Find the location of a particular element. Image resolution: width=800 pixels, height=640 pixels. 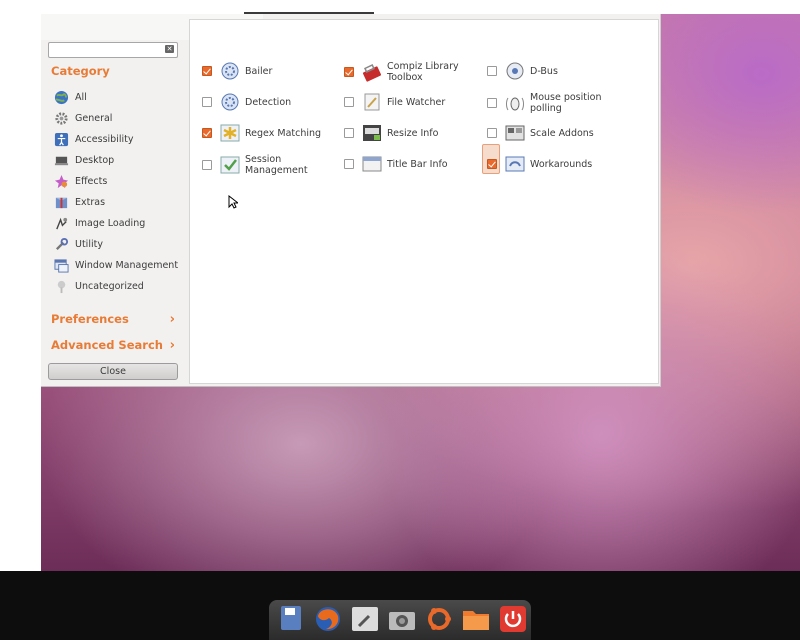

category-general: General is located at coordinates (83, 118).